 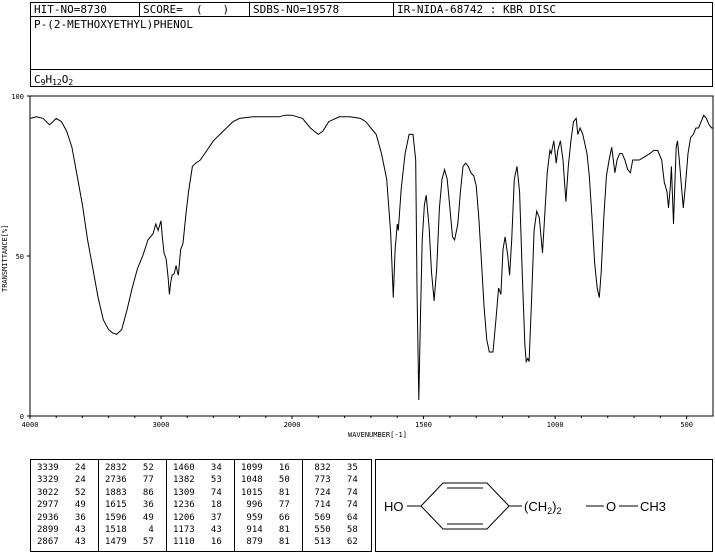 What do you see at coordinates (22, 417) in the screenshot?
I see `y-tick-label: 0` at bounding box center [22, 417].